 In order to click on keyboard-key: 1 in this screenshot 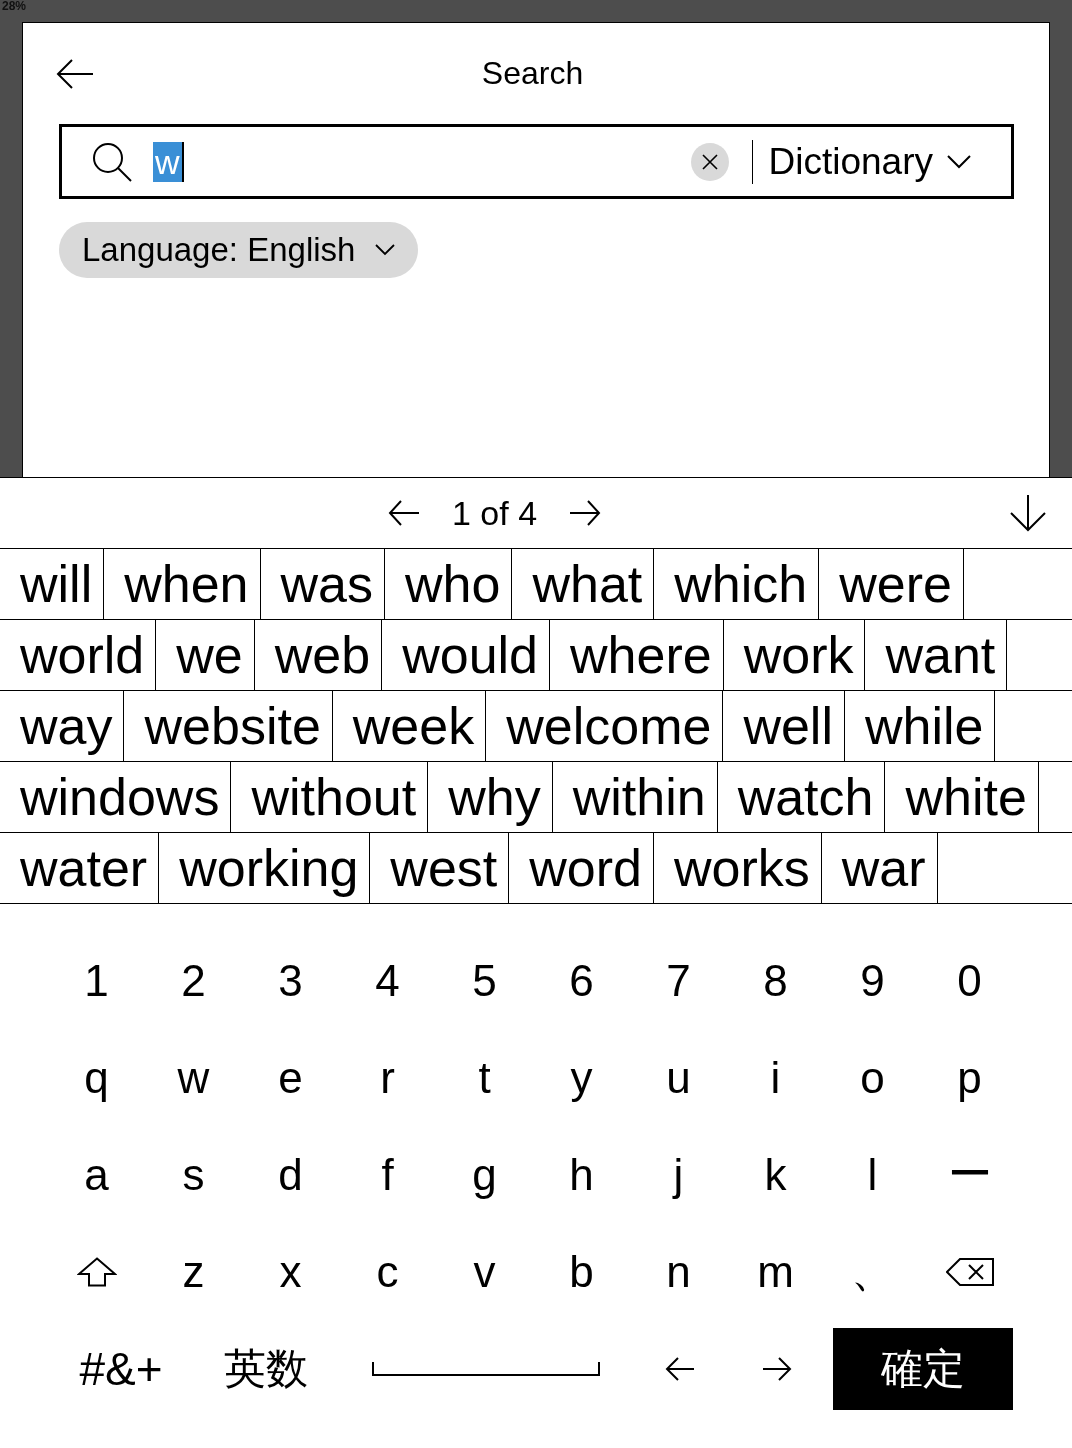, I will do `click(96, 980)`.